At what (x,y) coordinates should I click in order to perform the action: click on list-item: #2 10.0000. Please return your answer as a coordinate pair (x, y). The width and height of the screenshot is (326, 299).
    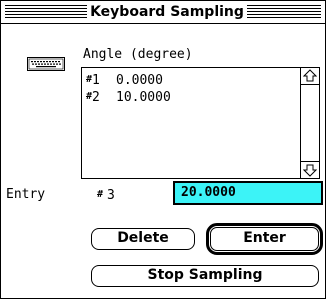
    Looking at the image, I should click on (191, 96).